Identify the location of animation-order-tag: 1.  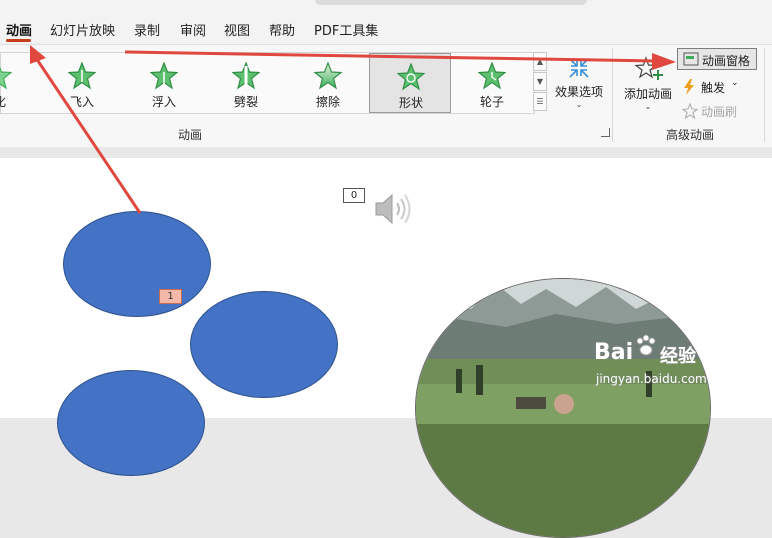
(170, 296).